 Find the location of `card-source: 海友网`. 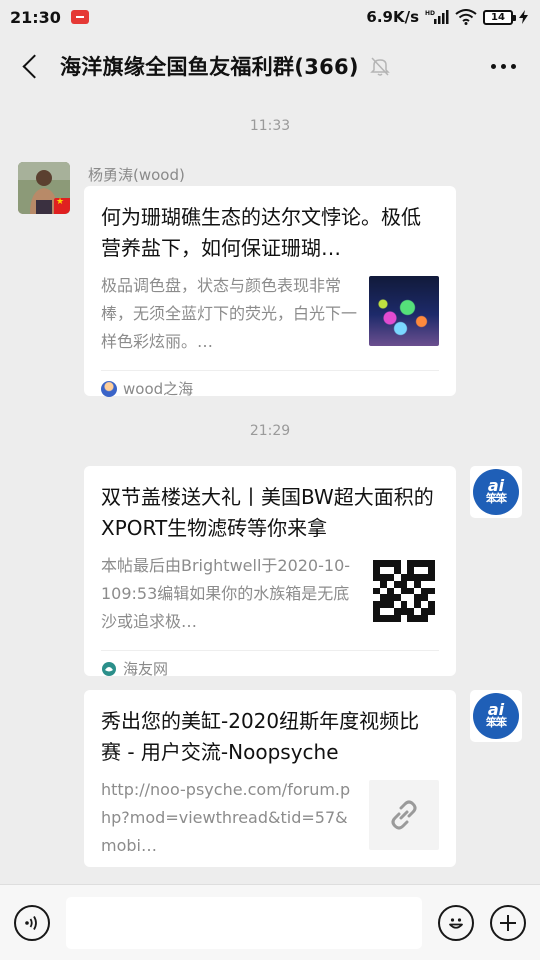

card-source: 海友网 is located at coordinates (270, 668).